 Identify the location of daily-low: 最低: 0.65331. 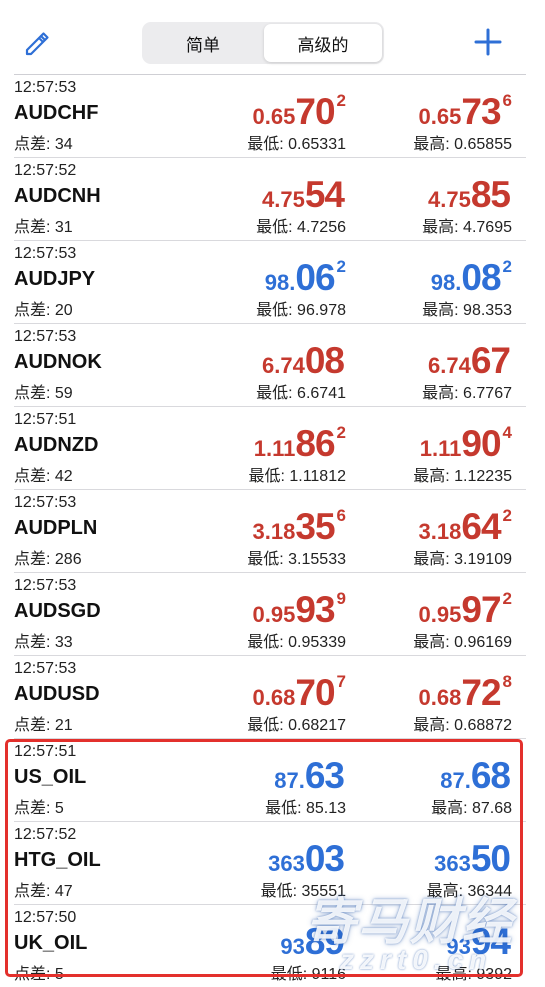
(296, 144).